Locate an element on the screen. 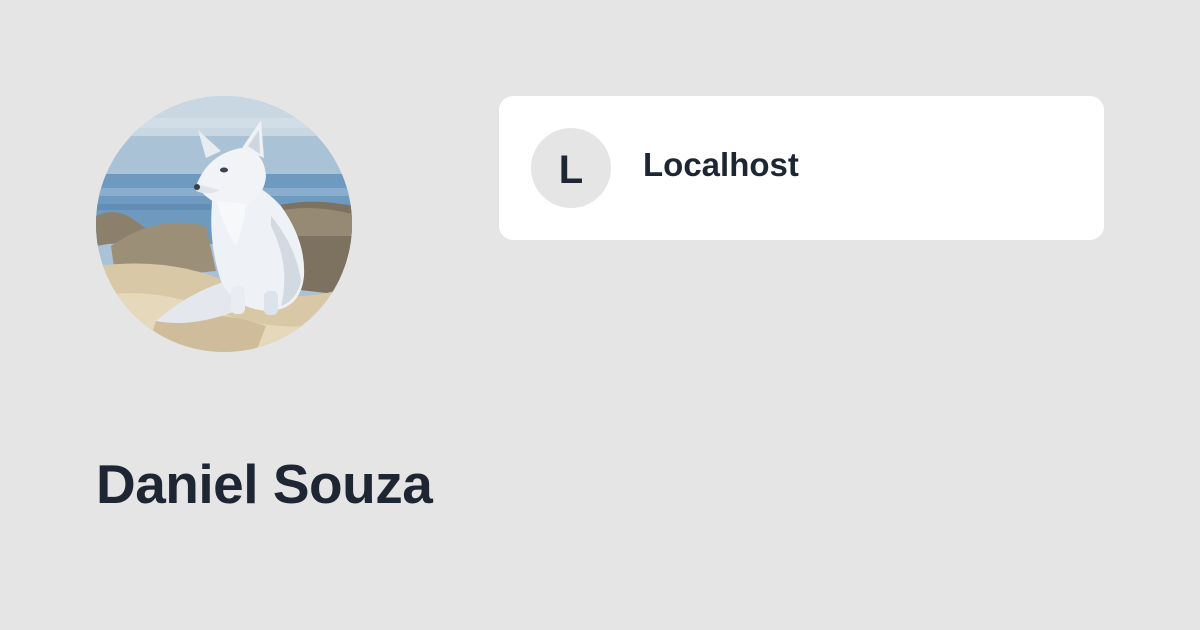 The width and height of the screenshot is (1200, 630). instance-initial-avatar: L is located at coordinates (571, 168).